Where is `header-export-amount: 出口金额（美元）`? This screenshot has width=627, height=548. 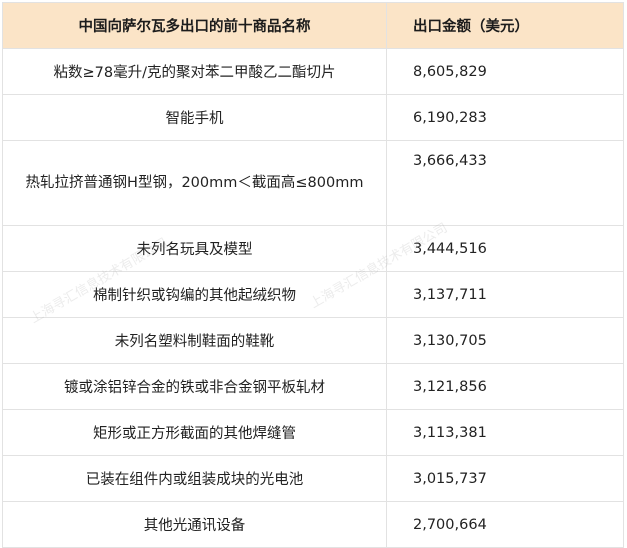 header-export-amount: 出口金额（美元） is located at coordinates (505, 25).